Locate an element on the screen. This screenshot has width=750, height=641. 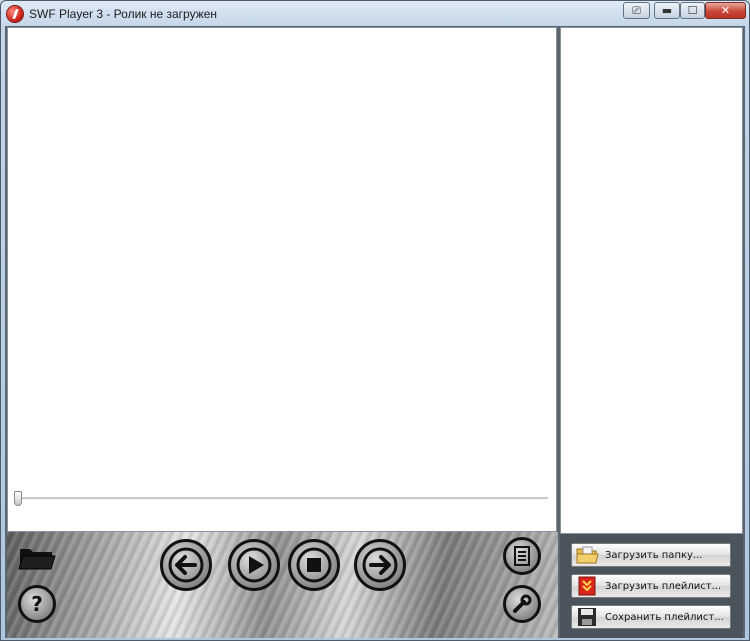
playlist-toggle-button is located at coordinates (522, 556).